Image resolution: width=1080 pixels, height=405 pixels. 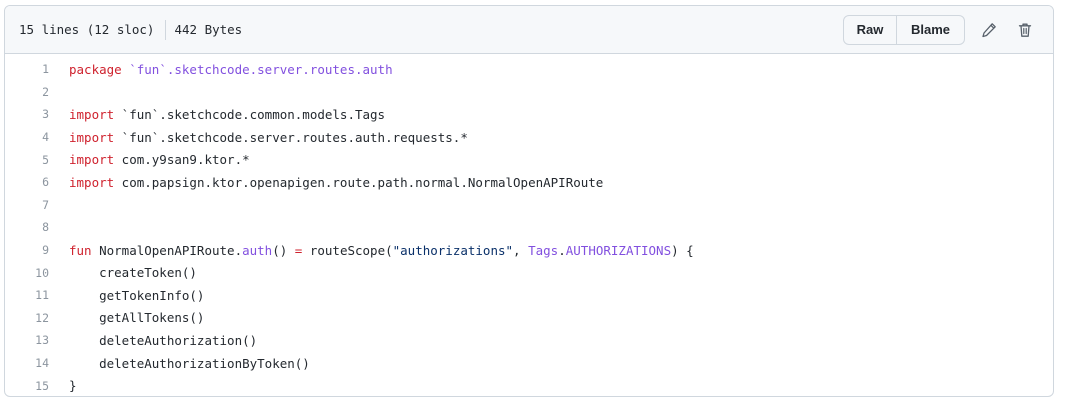 I want to click on line-number: 15, so click(x=27, y=386).